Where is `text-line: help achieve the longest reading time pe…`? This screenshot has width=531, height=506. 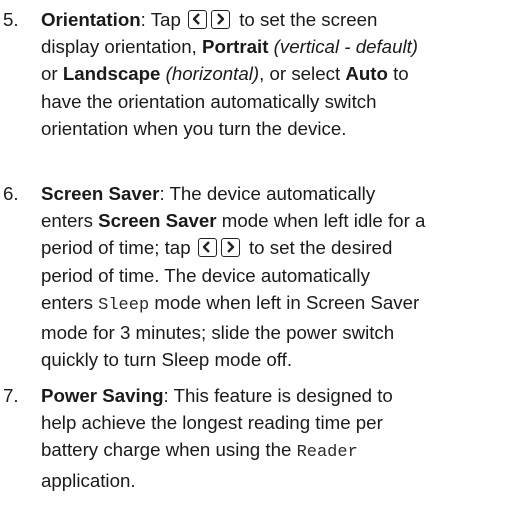 text-line: help achieve the longest reading time pe… is located at coordinates (212, 423).